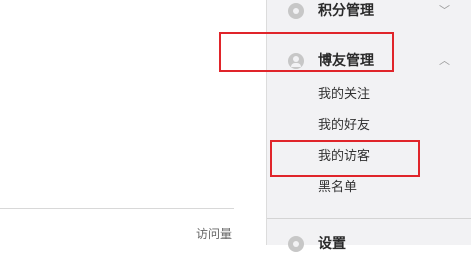 This screenshot has height=257, width=471. What do you see at coordinates (345, 158) in the screenshot?
I see `highlight-box-visitors-item` at bounding box center [345, 158].